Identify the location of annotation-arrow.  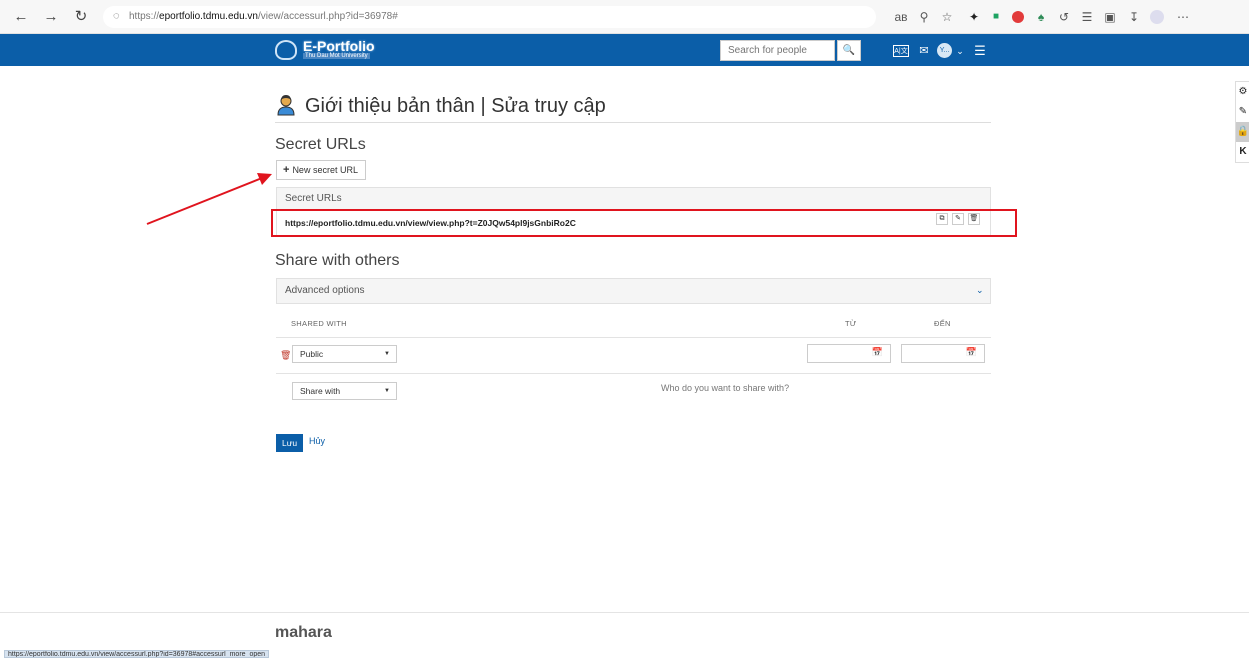
(209, 199).